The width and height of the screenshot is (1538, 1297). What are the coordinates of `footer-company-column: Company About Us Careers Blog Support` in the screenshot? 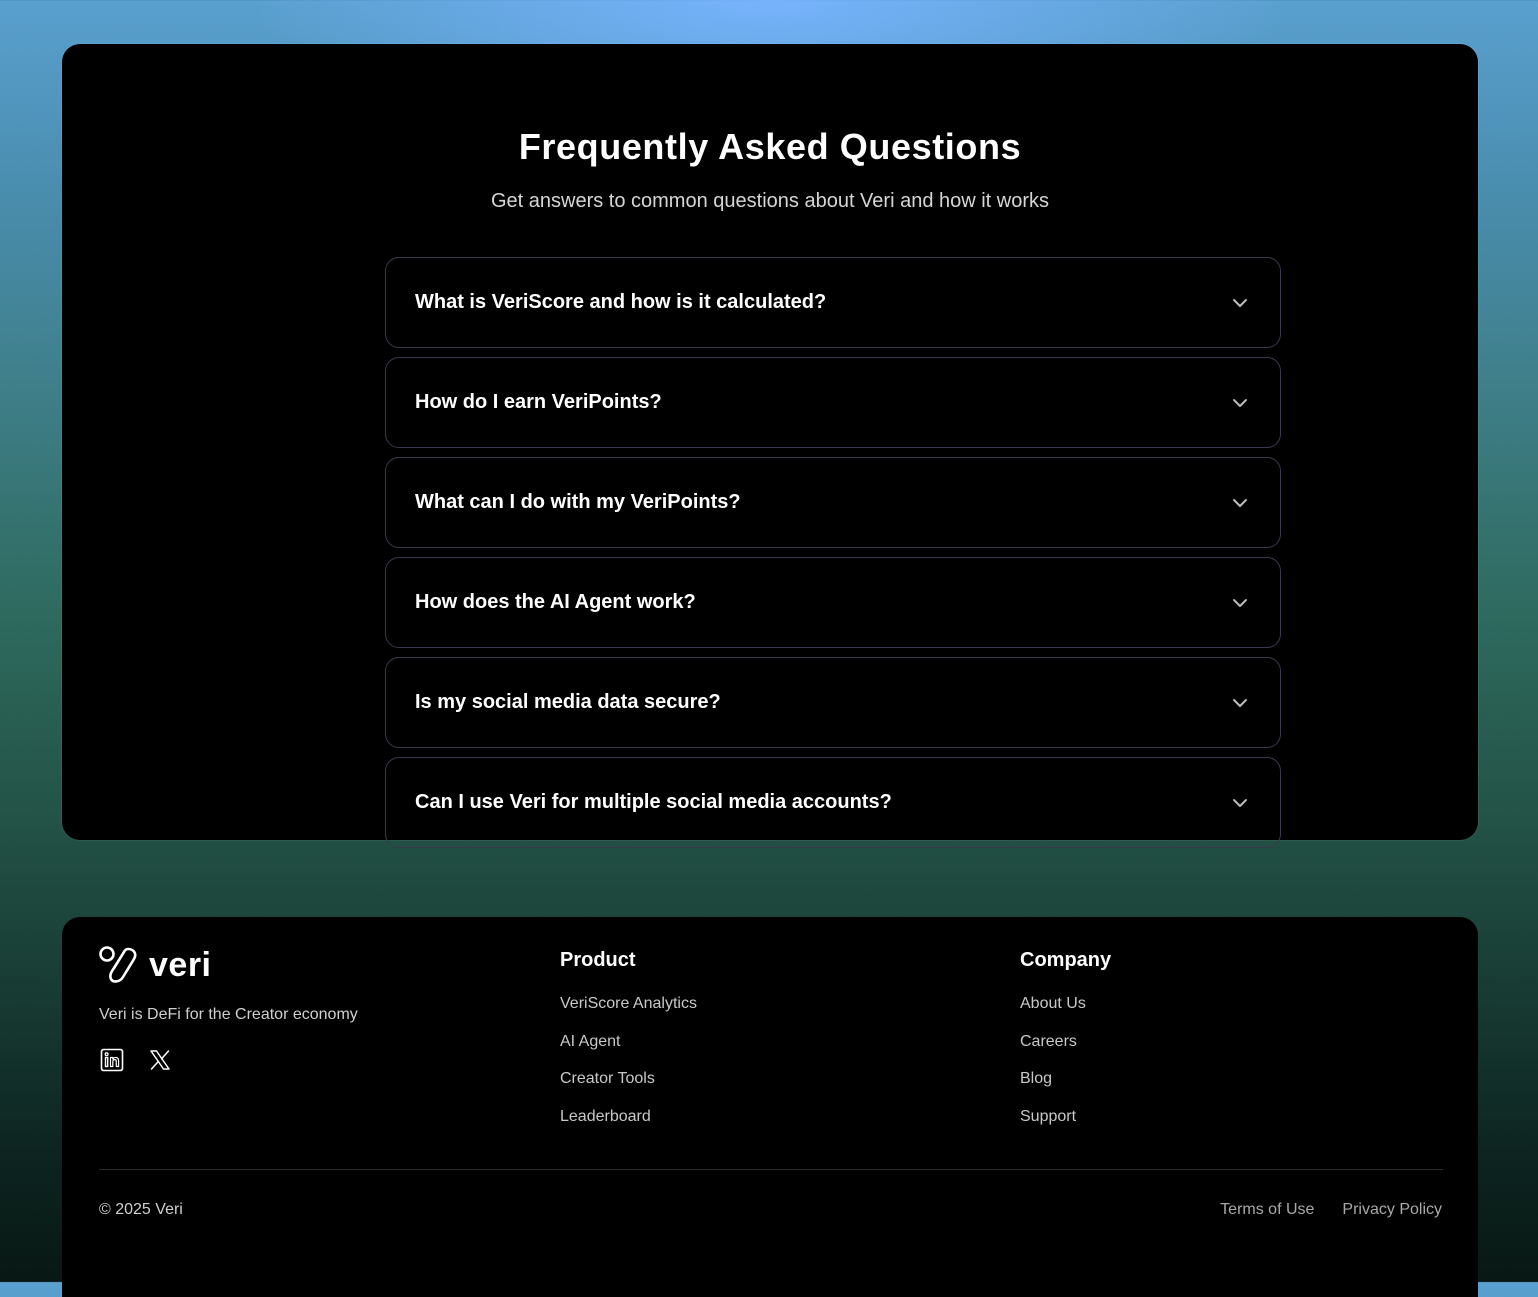 It's located at (1065, 1046).